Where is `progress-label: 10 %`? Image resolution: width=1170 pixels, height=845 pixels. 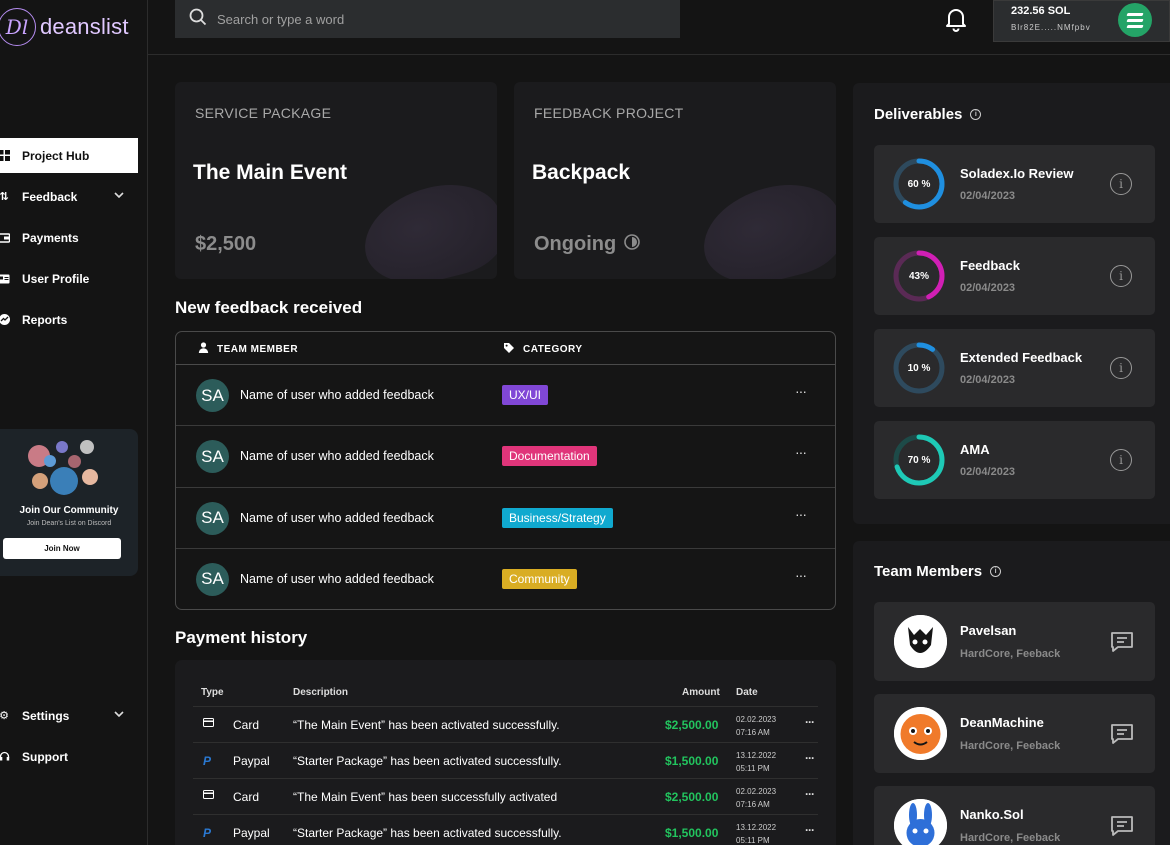 progress-label: 10 % is located at coordinates (919, 368).